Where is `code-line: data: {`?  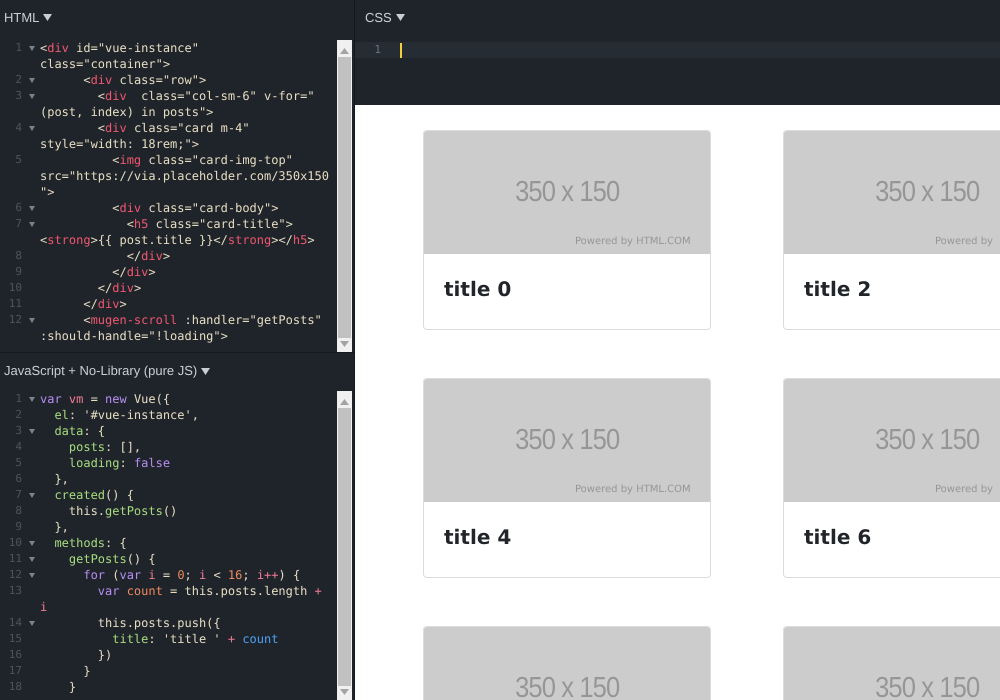 code-line: data: { is located at coordinates (79, 431).